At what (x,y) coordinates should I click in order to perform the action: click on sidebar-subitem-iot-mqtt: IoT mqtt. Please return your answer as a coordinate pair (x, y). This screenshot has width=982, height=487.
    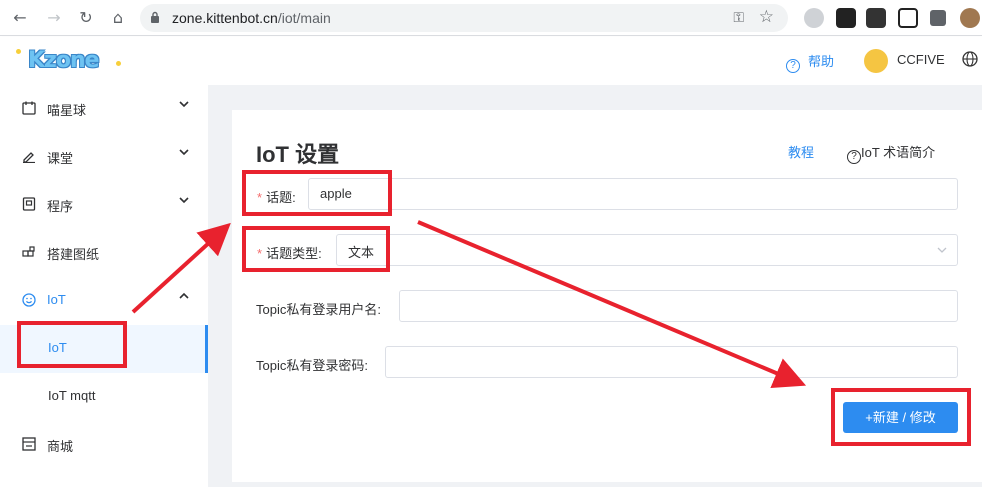
    Looking at the image, I should click on (104, 397).